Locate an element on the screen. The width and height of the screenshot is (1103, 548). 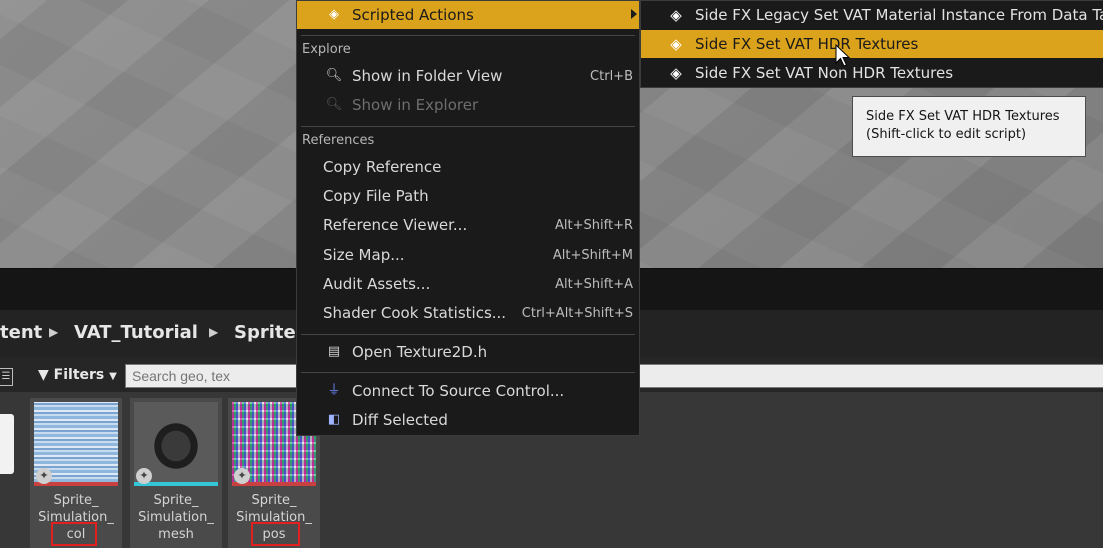
menu-item-diff-selected: ◧ Diff Selected is located at coordinates (468, 420).